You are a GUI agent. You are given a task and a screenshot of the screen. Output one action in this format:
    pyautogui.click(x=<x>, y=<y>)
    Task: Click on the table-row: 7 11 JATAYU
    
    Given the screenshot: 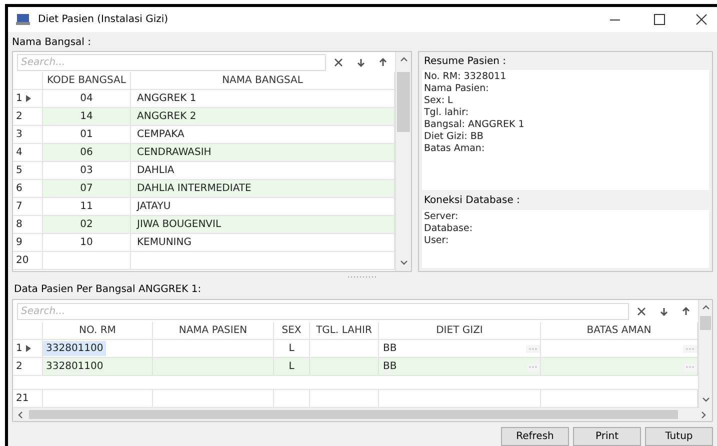 What is the action you would take?
    pyautogui.click(x=204, y=207)
    